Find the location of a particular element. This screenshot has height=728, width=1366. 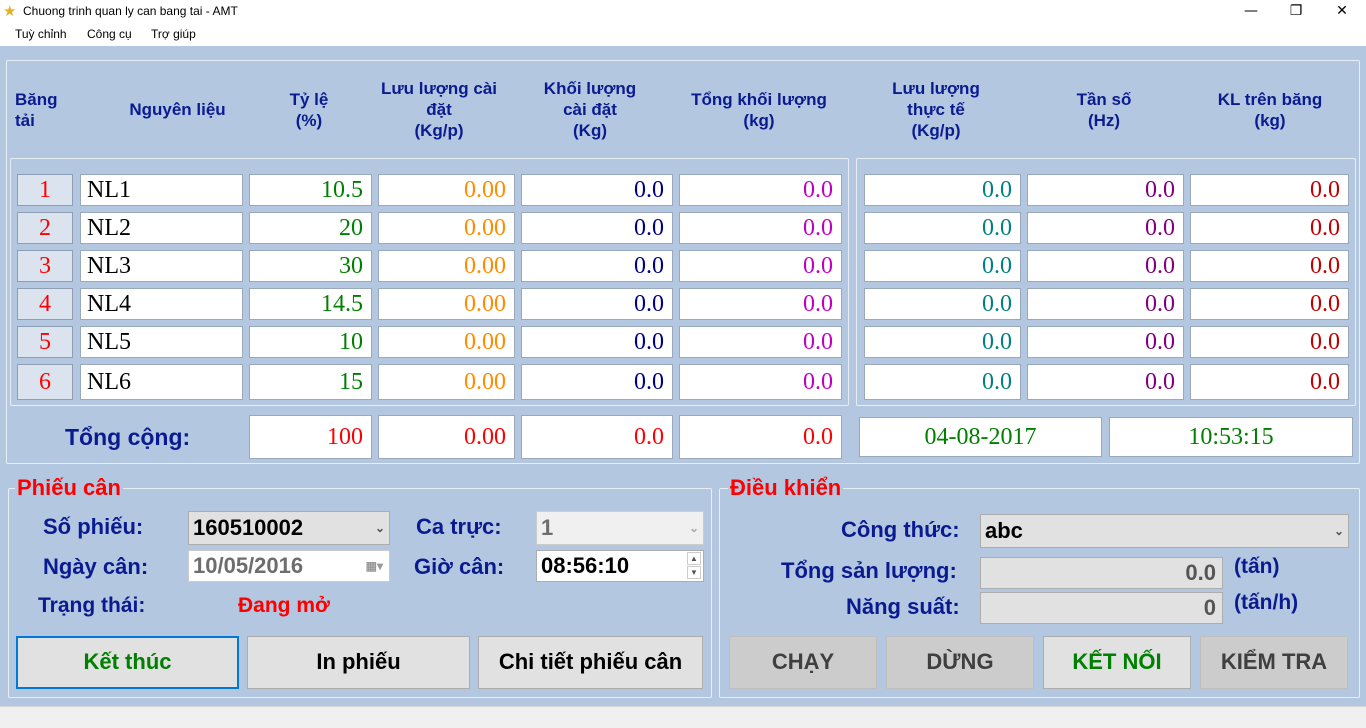

spin-down-icon: ▼ is located at coordinates (694, 572).